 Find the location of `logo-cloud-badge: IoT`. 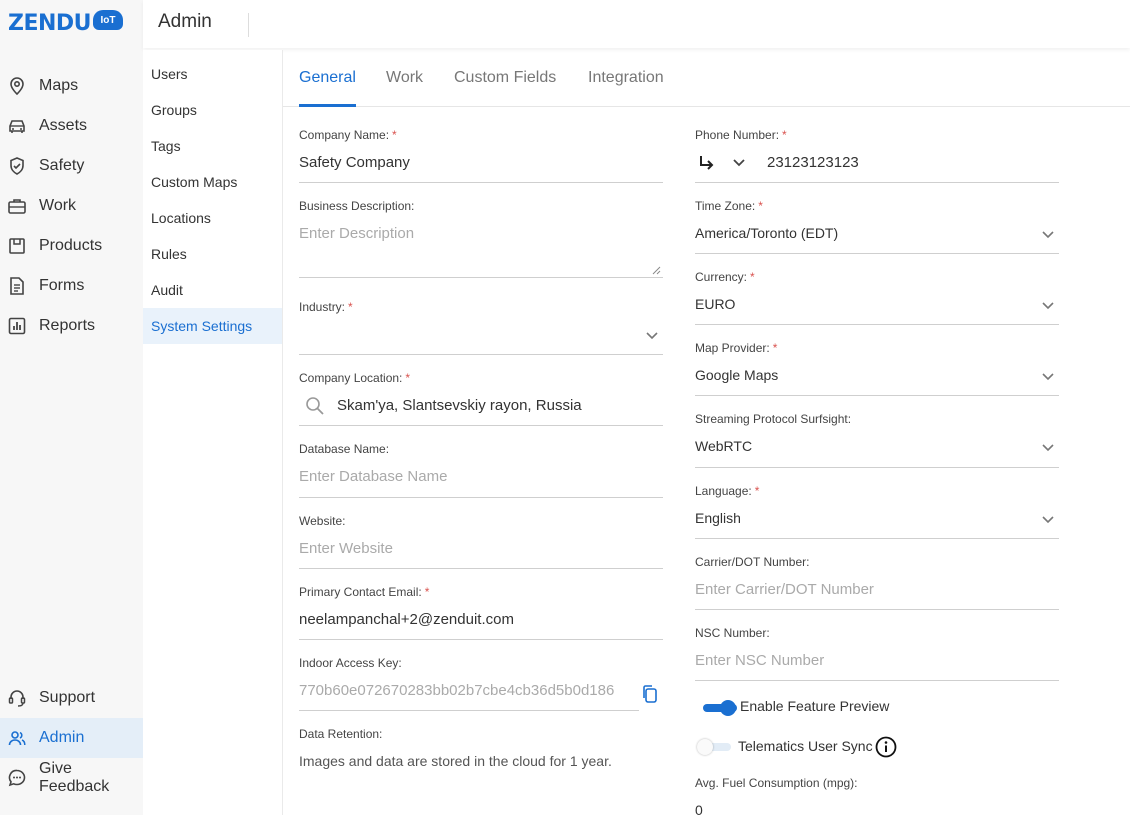

logo-cloud-badge: IoT is located at coordinates (108, 20).